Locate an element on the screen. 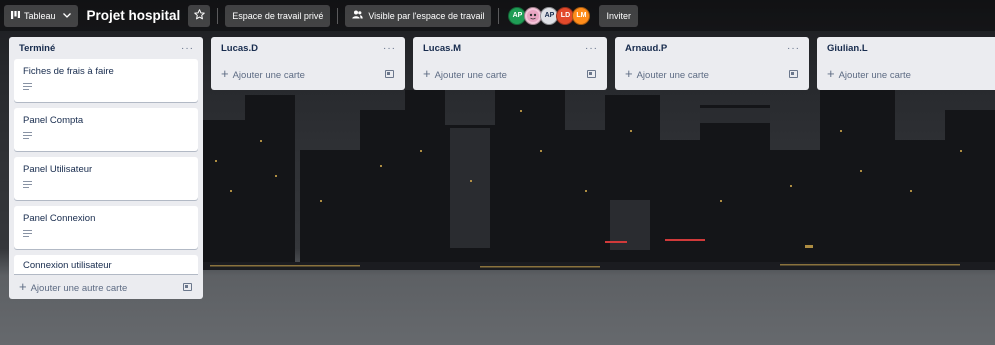 The image size is (995, 345). people-icon is located at coordinates (358, 15).